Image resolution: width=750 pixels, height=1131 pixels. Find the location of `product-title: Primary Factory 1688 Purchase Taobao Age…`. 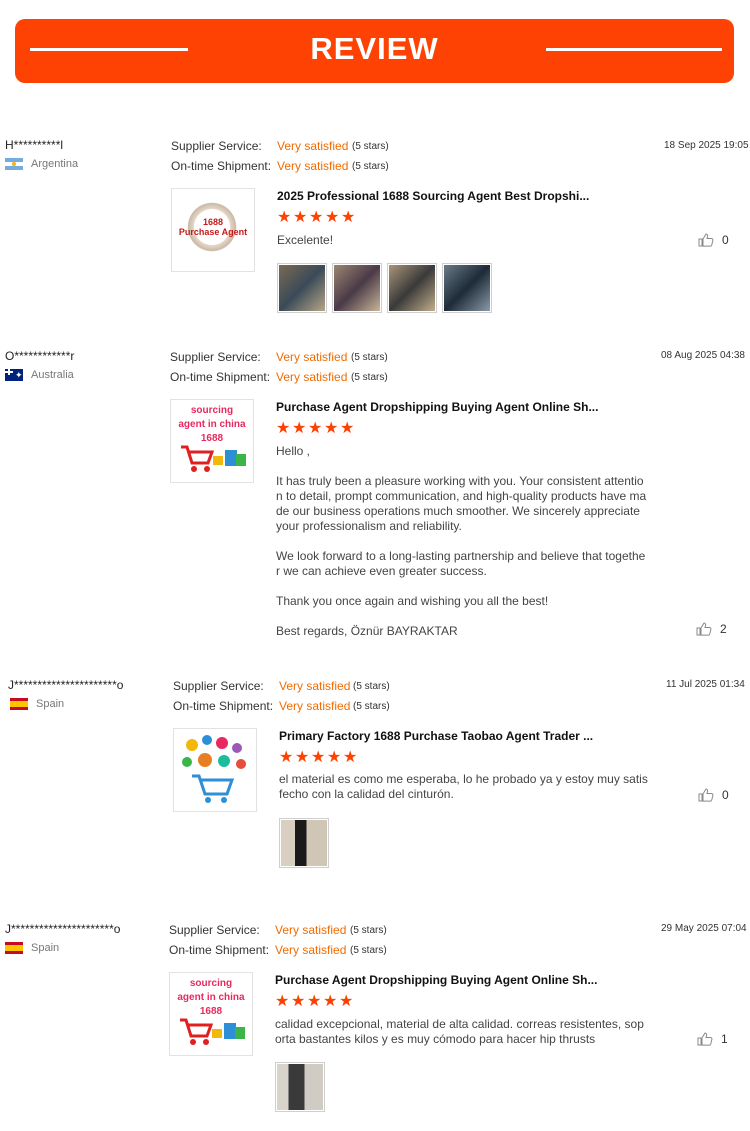

product-title: Primary Factory 1688 Purchase Taobao Age… is located at coordinates (436, 736).